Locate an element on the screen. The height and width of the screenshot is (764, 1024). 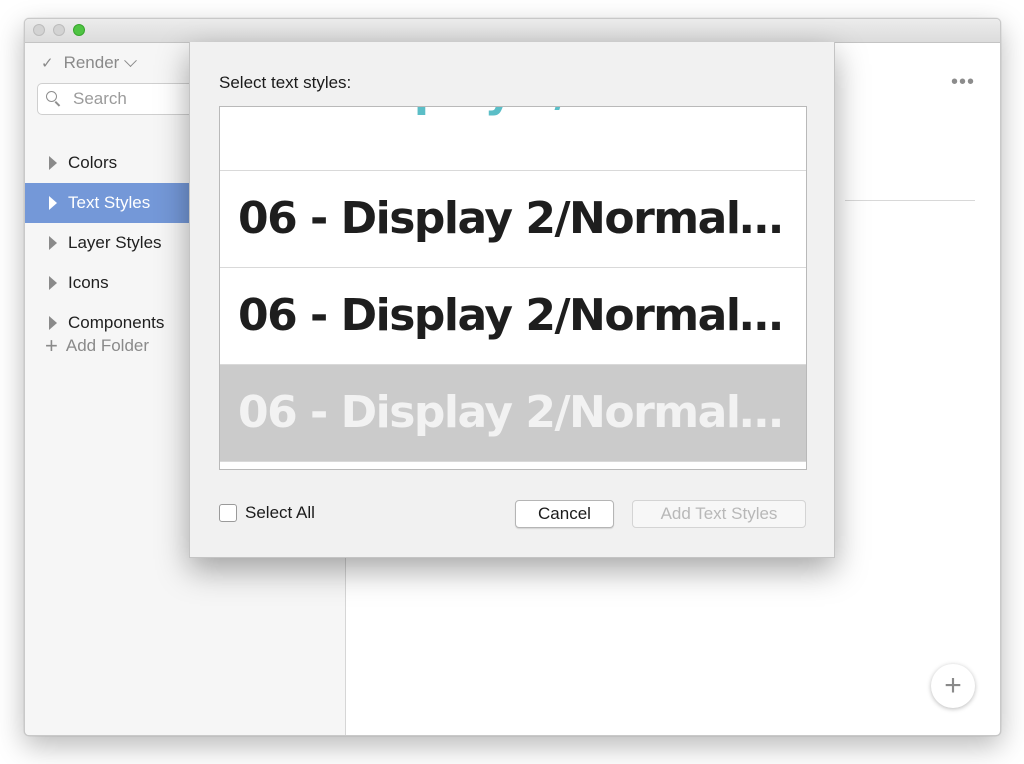
select-all-label: Select All is located at coordinates (280, 512).